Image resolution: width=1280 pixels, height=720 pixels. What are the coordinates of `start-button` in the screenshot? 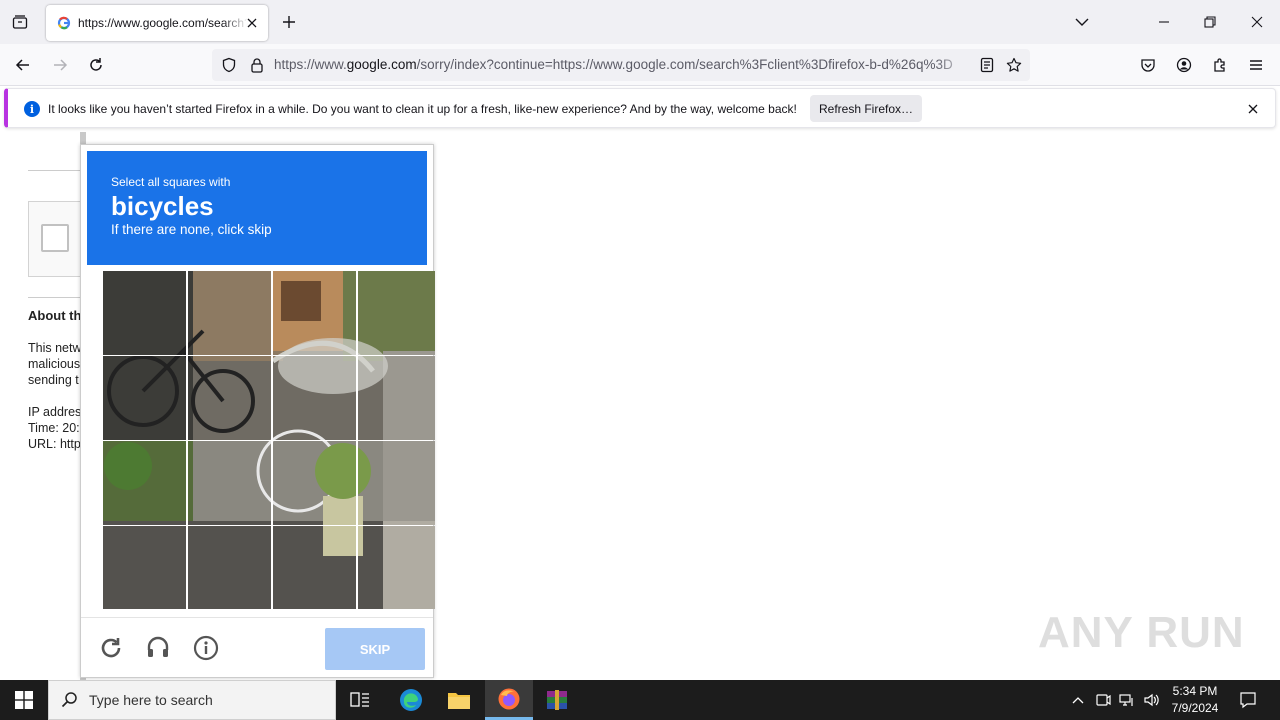 It's located at (24, 700).